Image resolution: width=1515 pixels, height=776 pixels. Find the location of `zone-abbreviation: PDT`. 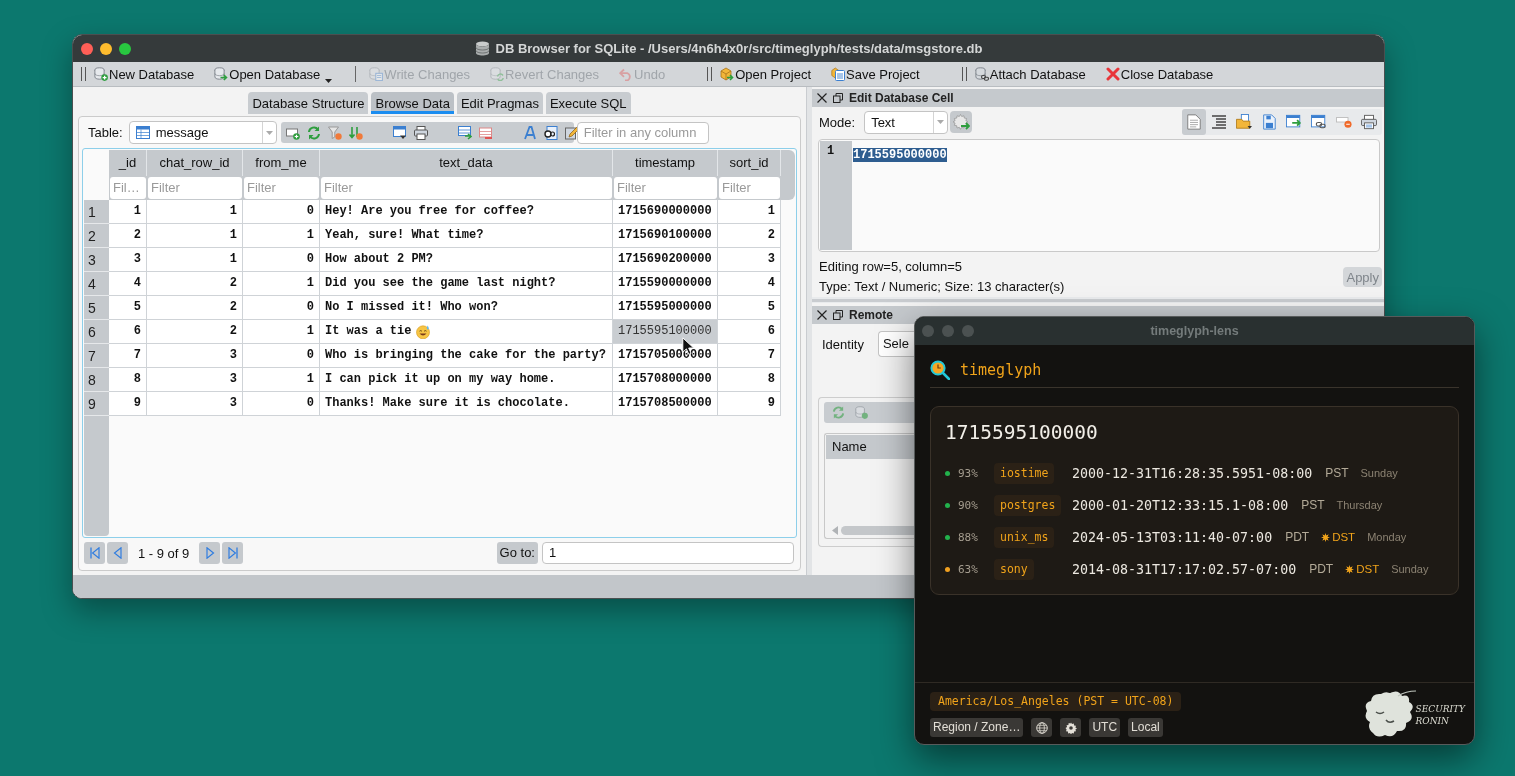

zone-abbreviation: PDT is located at coordinates (1297, 537).